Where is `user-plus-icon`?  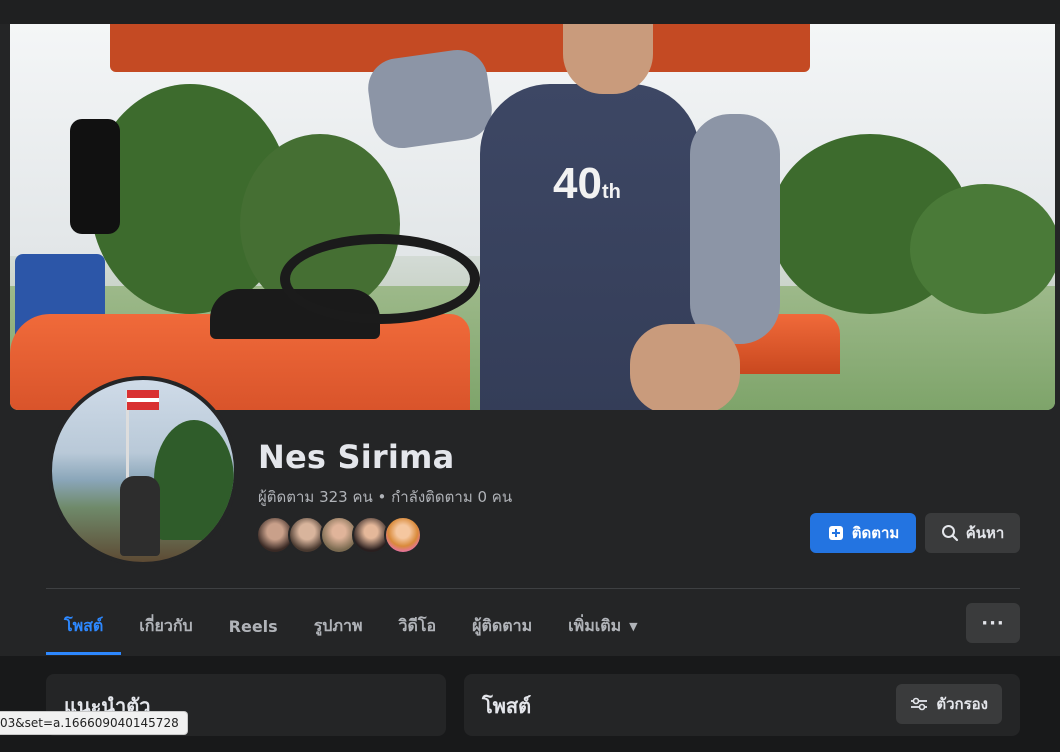 user-plus-icon is located at coordinates (836, 533).